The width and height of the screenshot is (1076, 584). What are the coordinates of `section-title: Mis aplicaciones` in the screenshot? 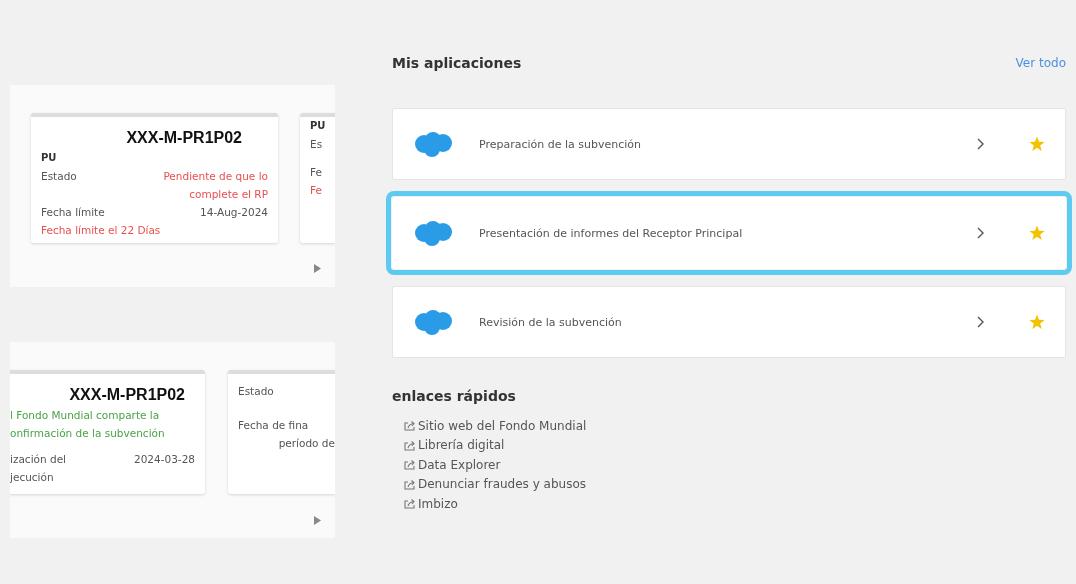 It's located at (457, 63).